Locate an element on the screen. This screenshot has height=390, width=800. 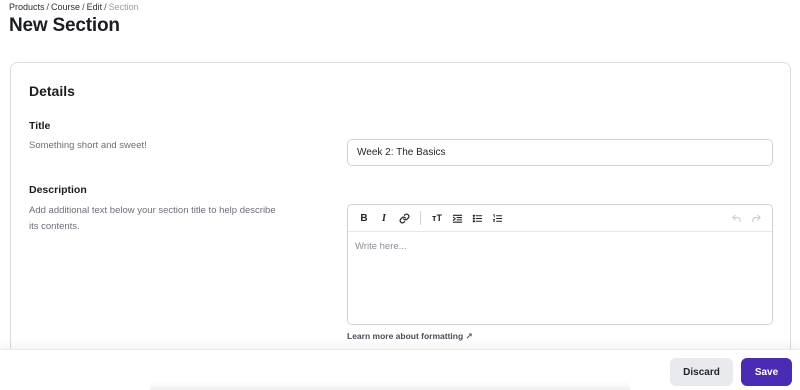
breadcrumb-item-current: Section is located at coordinates (123, 7).